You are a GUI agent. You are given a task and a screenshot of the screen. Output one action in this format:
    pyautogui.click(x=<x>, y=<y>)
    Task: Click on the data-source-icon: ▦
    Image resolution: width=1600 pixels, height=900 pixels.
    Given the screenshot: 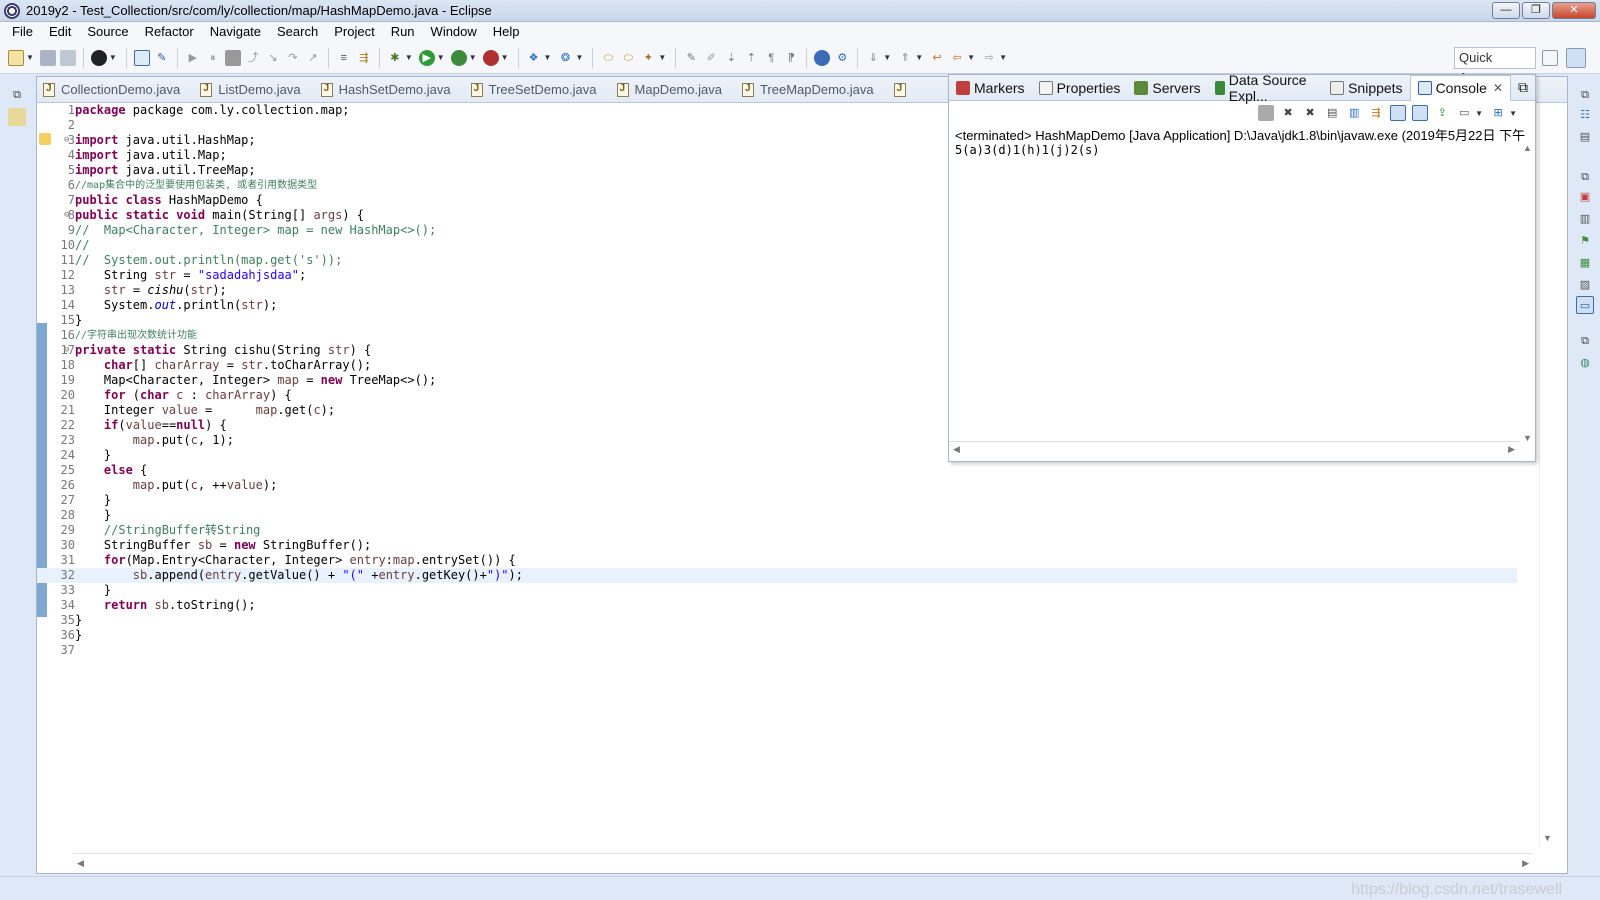 What is the action you would take?
    pyautogui.click(x=1585, y=263)
    